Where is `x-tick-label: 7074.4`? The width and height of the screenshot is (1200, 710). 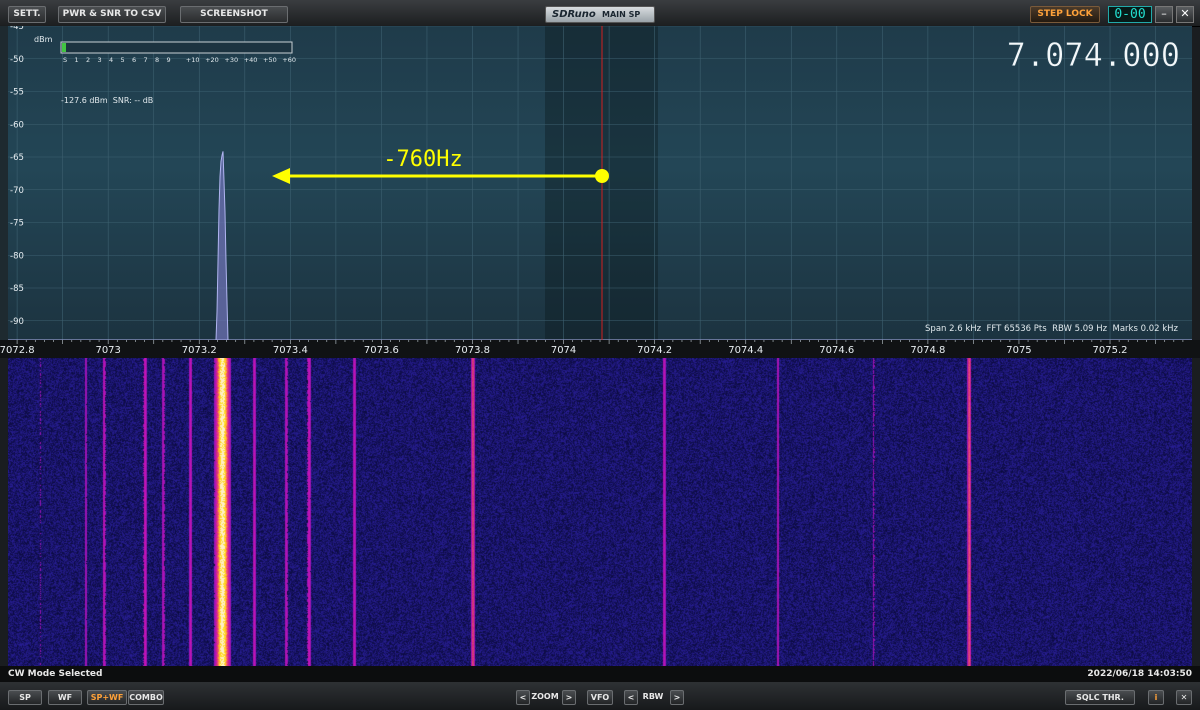 x-tick-label: 7074.4 is located at coordinates (745, 350).